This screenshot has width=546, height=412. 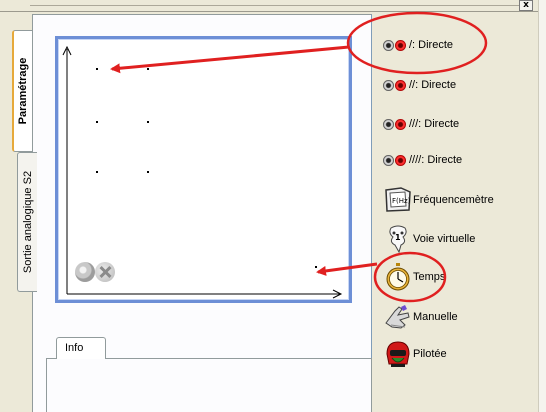 I want to click on list-item-label: ////: Directe, so click(x=436, y=160).